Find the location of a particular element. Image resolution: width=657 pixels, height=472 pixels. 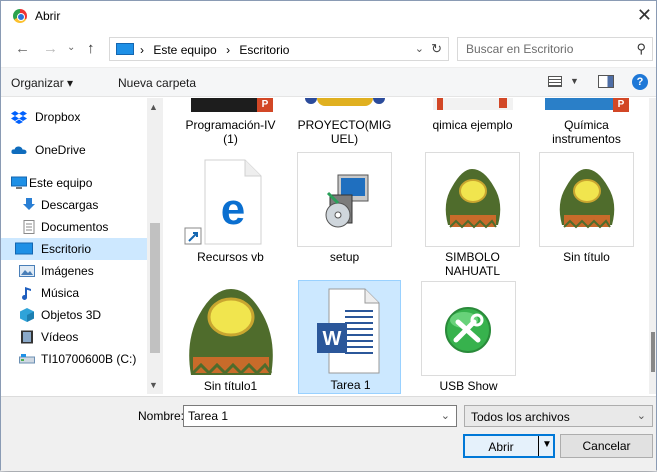

sidebar-item-imagenes: Imágenes is located at coordinates (74, 271).